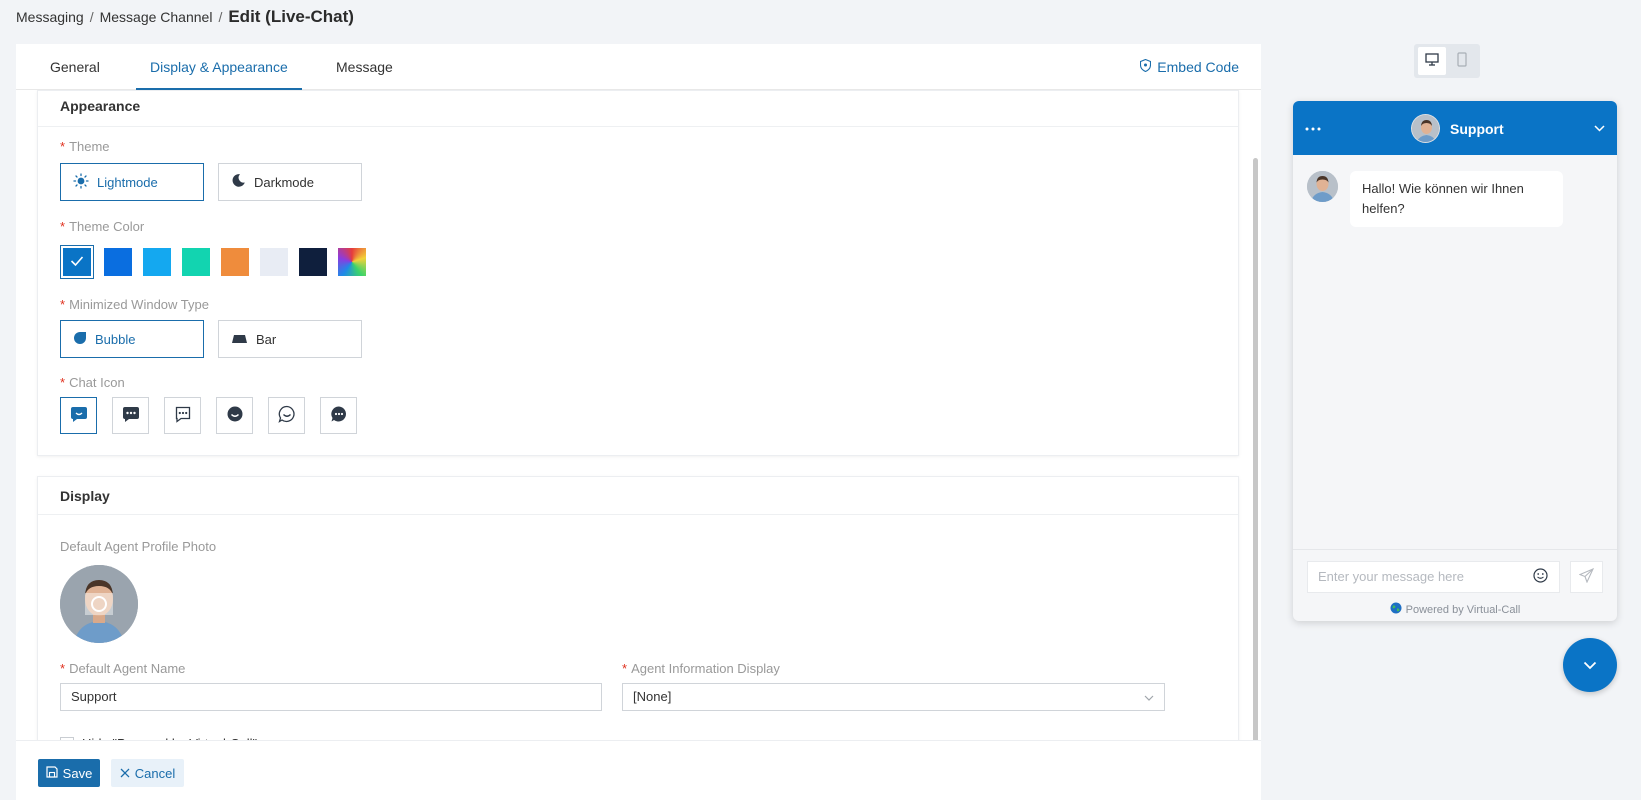 This screenshot has width=1641, height=800. I want to click on message-bubble: Hallo! Wie können wir Ihnen helfen?, so click(1456, 199).